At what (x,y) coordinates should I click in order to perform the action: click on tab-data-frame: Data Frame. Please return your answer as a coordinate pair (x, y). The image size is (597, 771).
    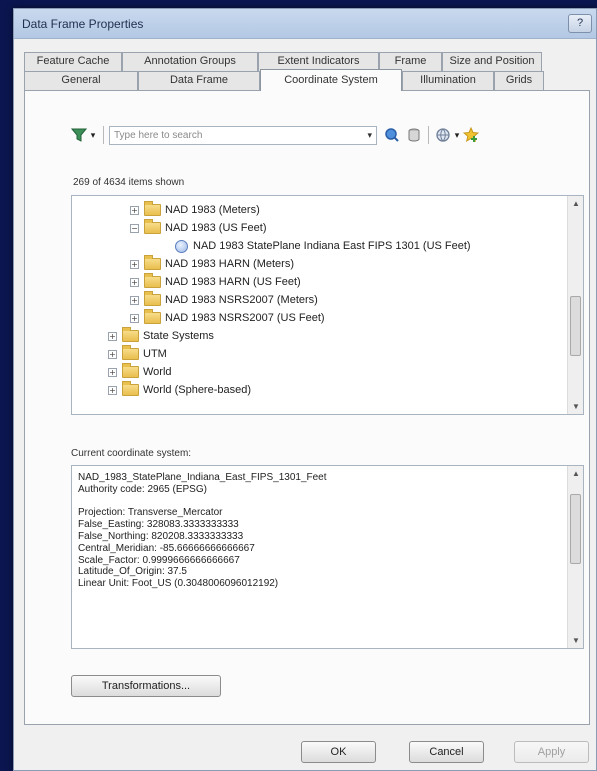
    Looking at the image, I should click on (199, 80).